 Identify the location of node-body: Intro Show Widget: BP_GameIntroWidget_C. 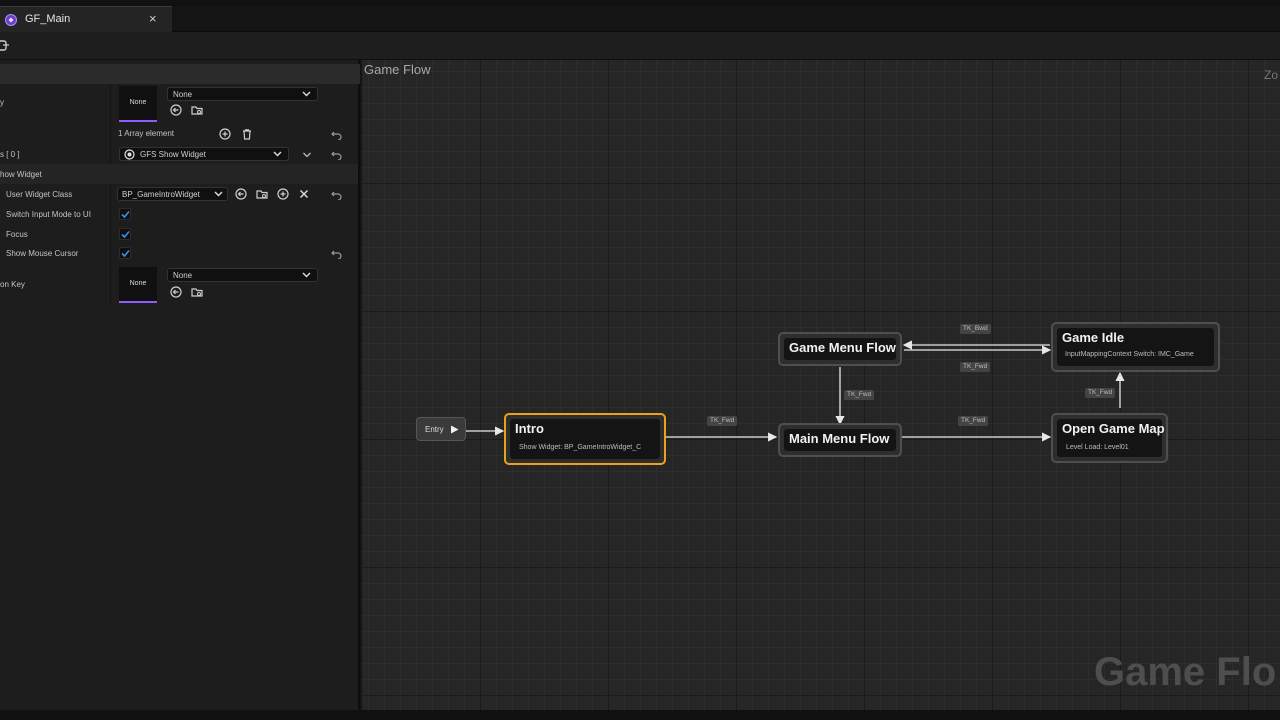
(585, 439).